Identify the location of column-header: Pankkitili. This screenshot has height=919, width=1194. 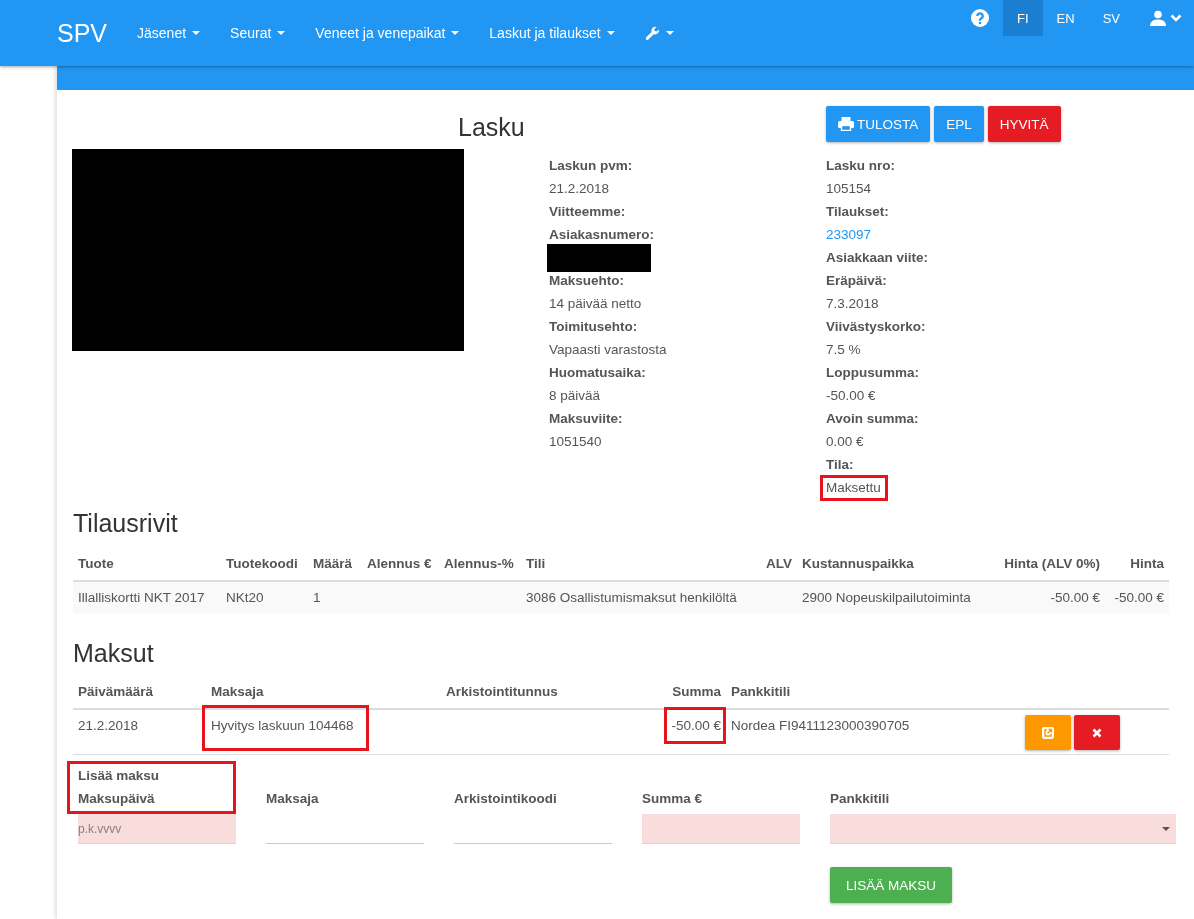
(761, 691).